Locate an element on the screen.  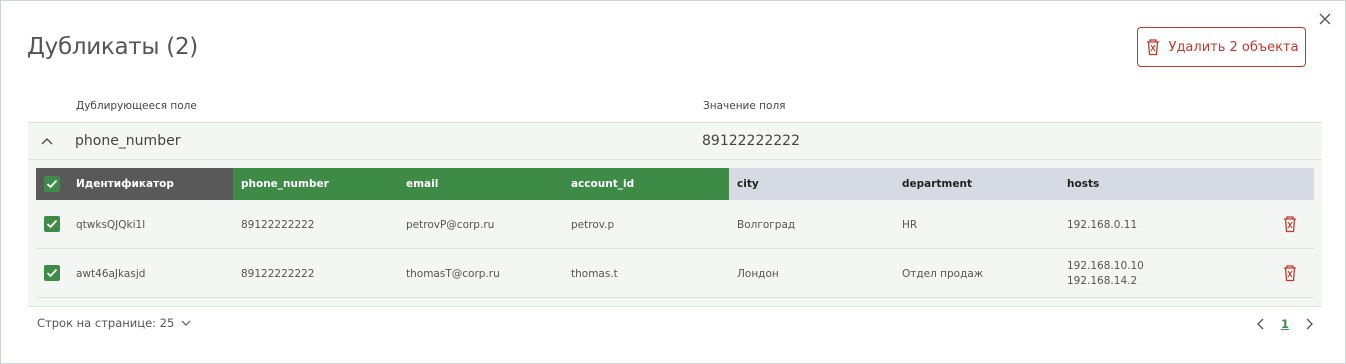
th-identifier-label: Идентификатор is located at coordinates (125, 184).